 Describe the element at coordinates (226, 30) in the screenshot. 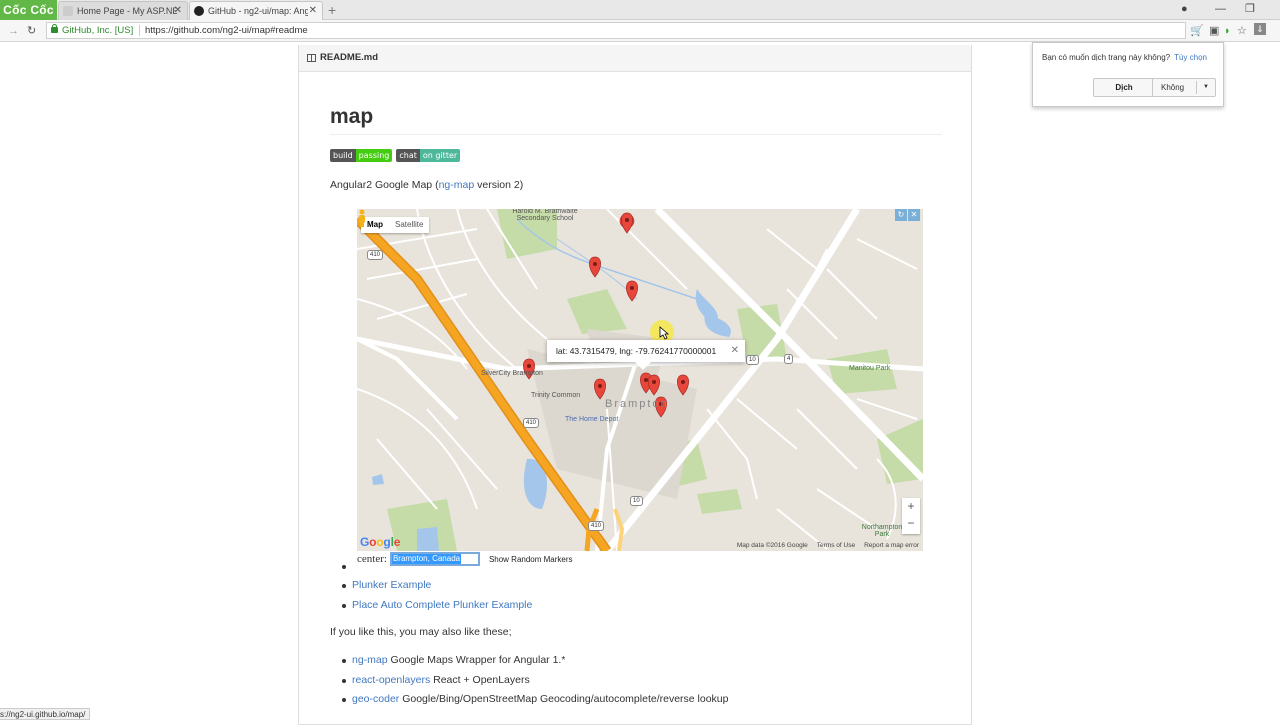

I see `url-text: https://github.com/ng2-ui/map#readme` at that location.